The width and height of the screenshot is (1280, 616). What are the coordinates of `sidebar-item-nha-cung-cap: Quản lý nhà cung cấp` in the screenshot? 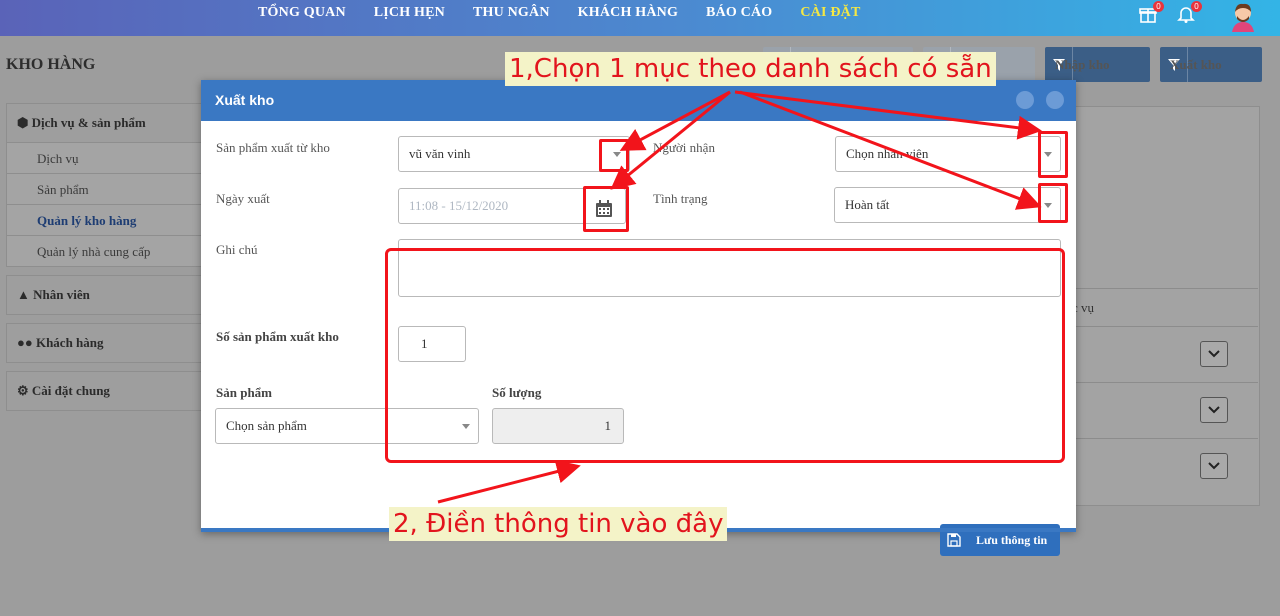 It's located at (106, 250).